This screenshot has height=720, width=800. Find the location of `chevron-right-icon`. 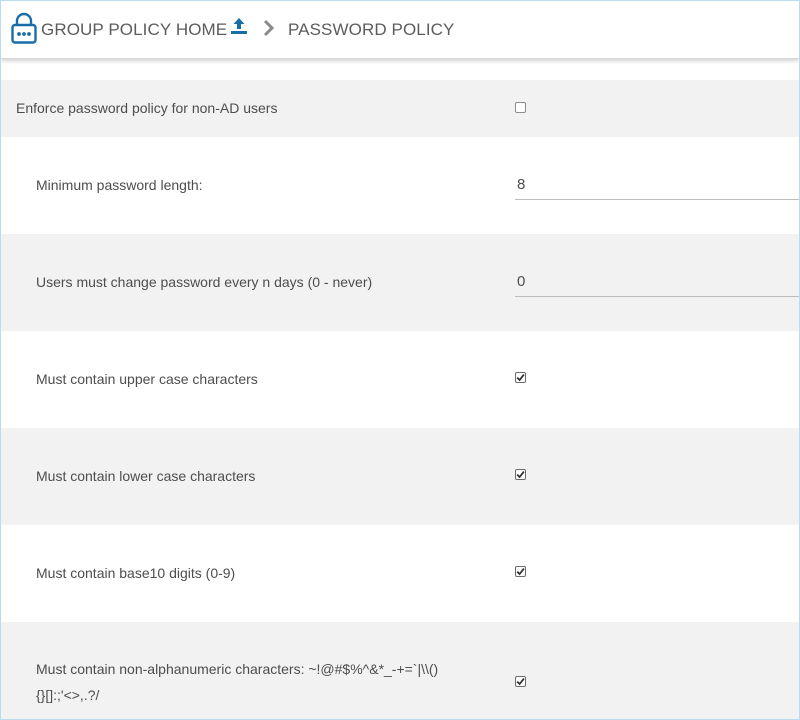

chevron-right-icon is located at coordinates (269, 28).